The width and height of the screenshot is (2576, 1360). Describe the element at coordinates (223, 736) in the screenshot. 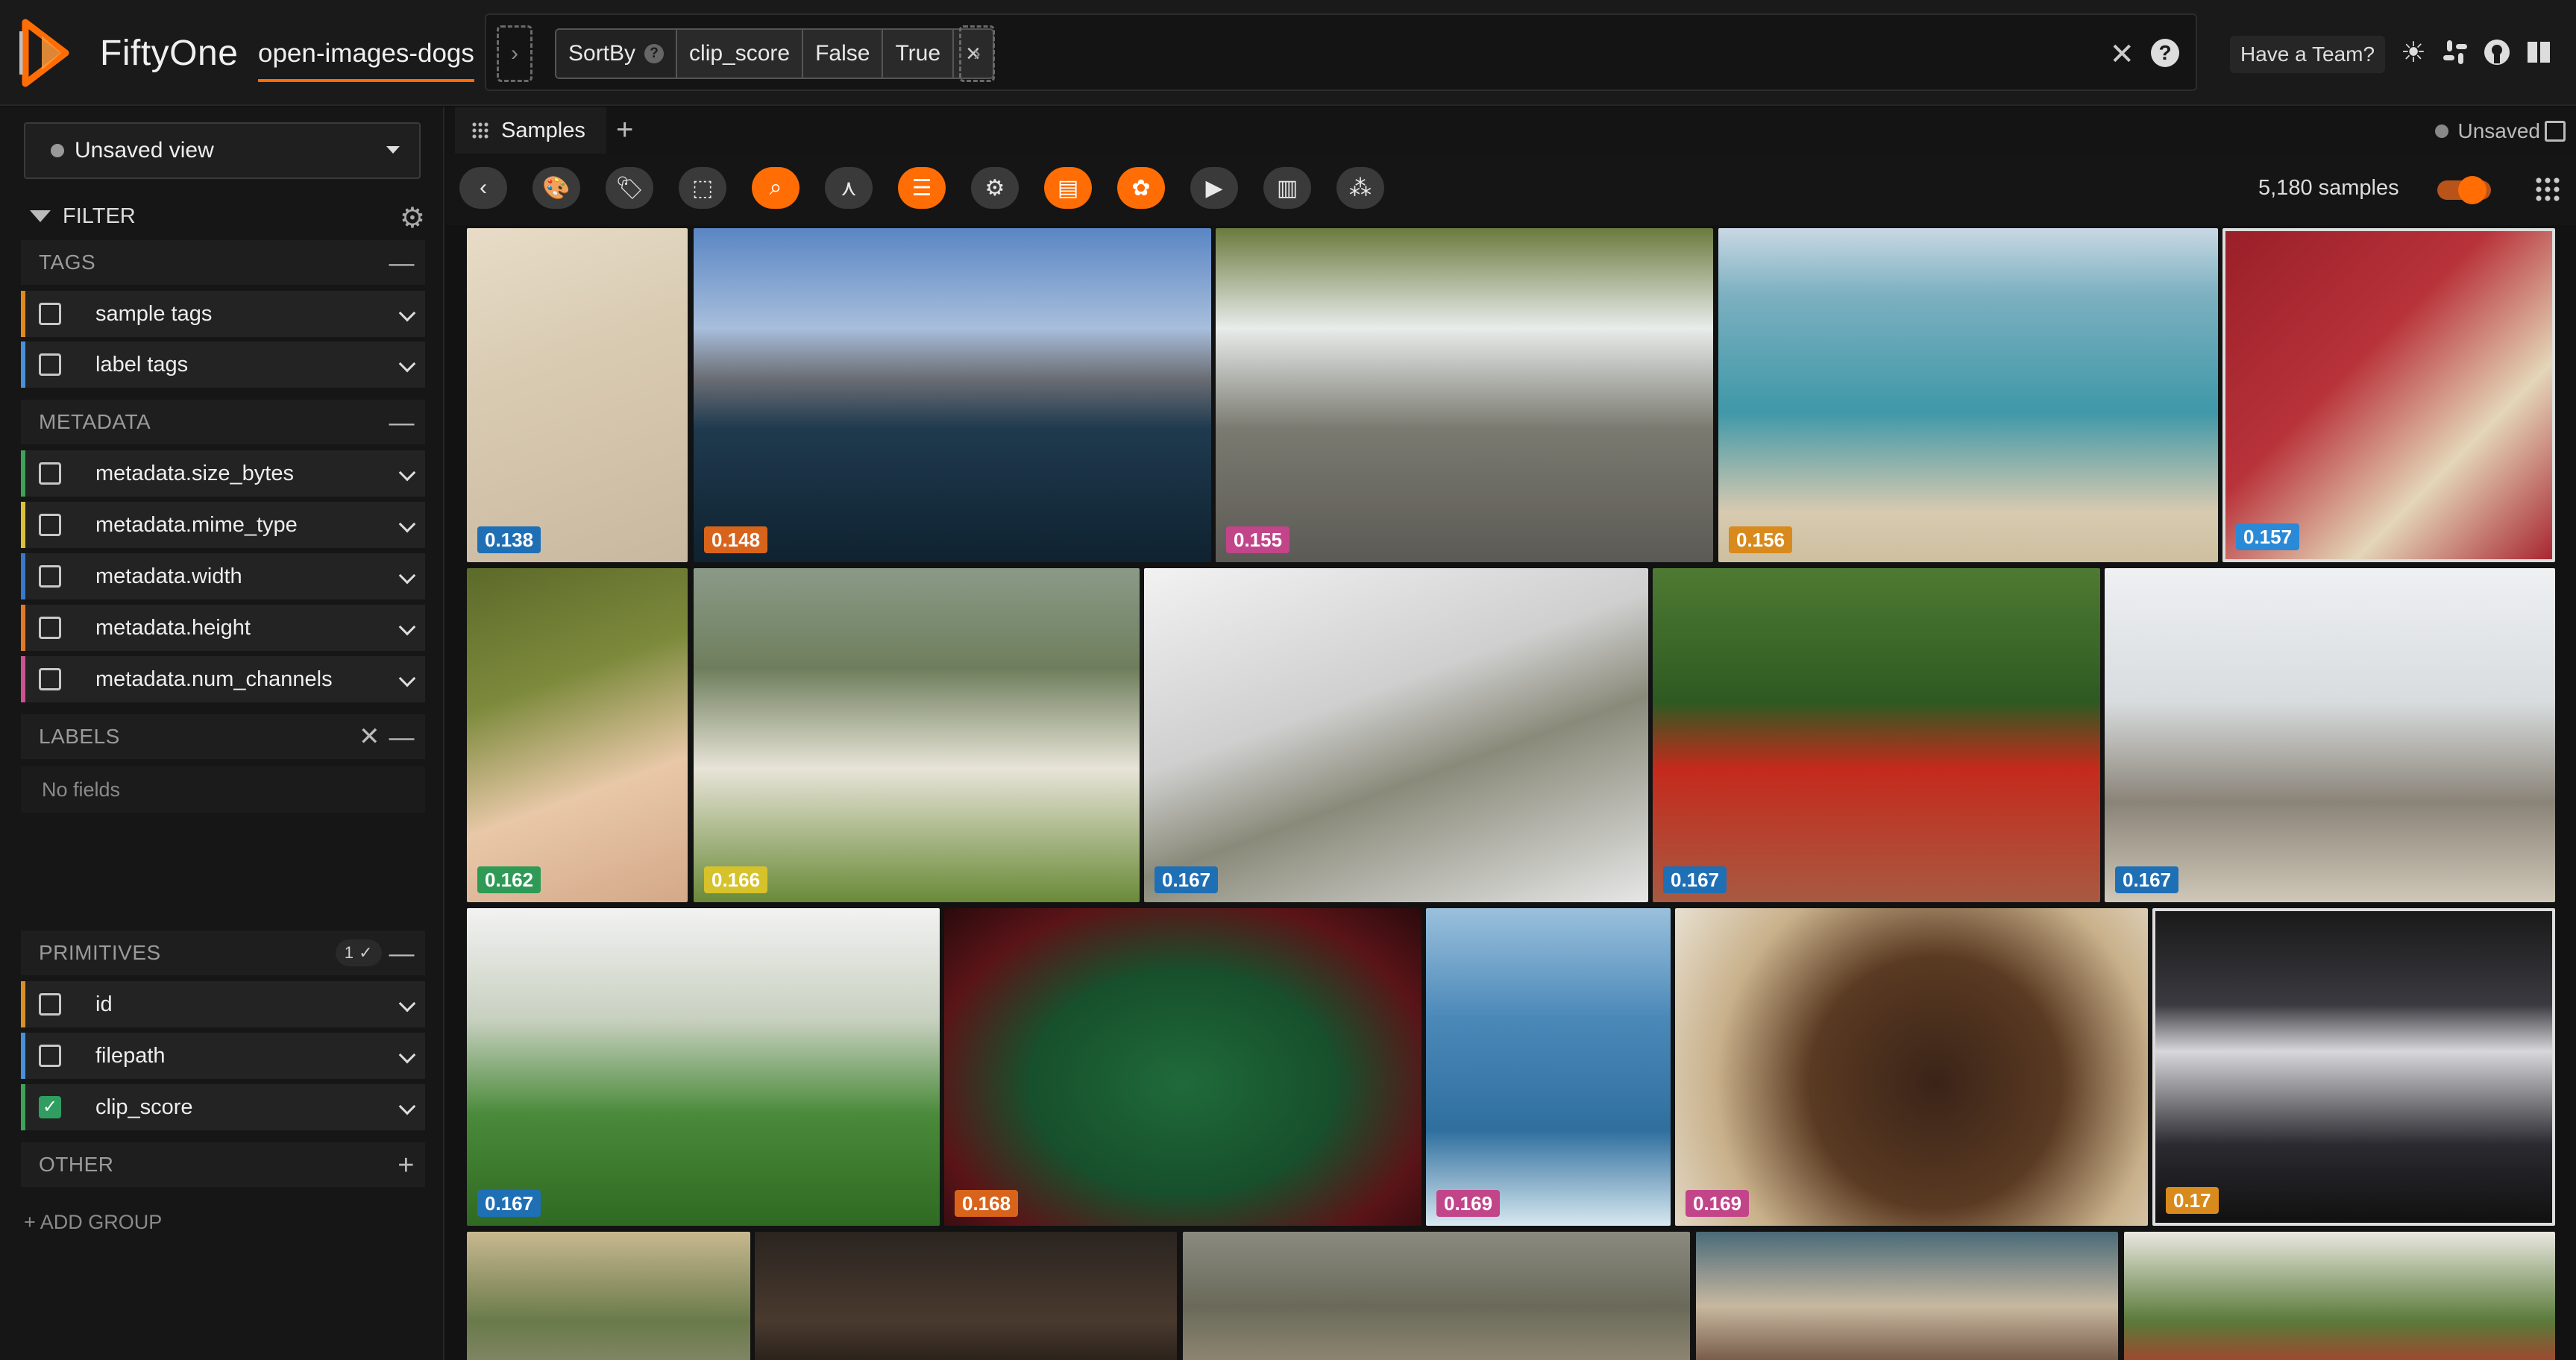

I see `group-header-labels: LABELS ✕ —` at that location.